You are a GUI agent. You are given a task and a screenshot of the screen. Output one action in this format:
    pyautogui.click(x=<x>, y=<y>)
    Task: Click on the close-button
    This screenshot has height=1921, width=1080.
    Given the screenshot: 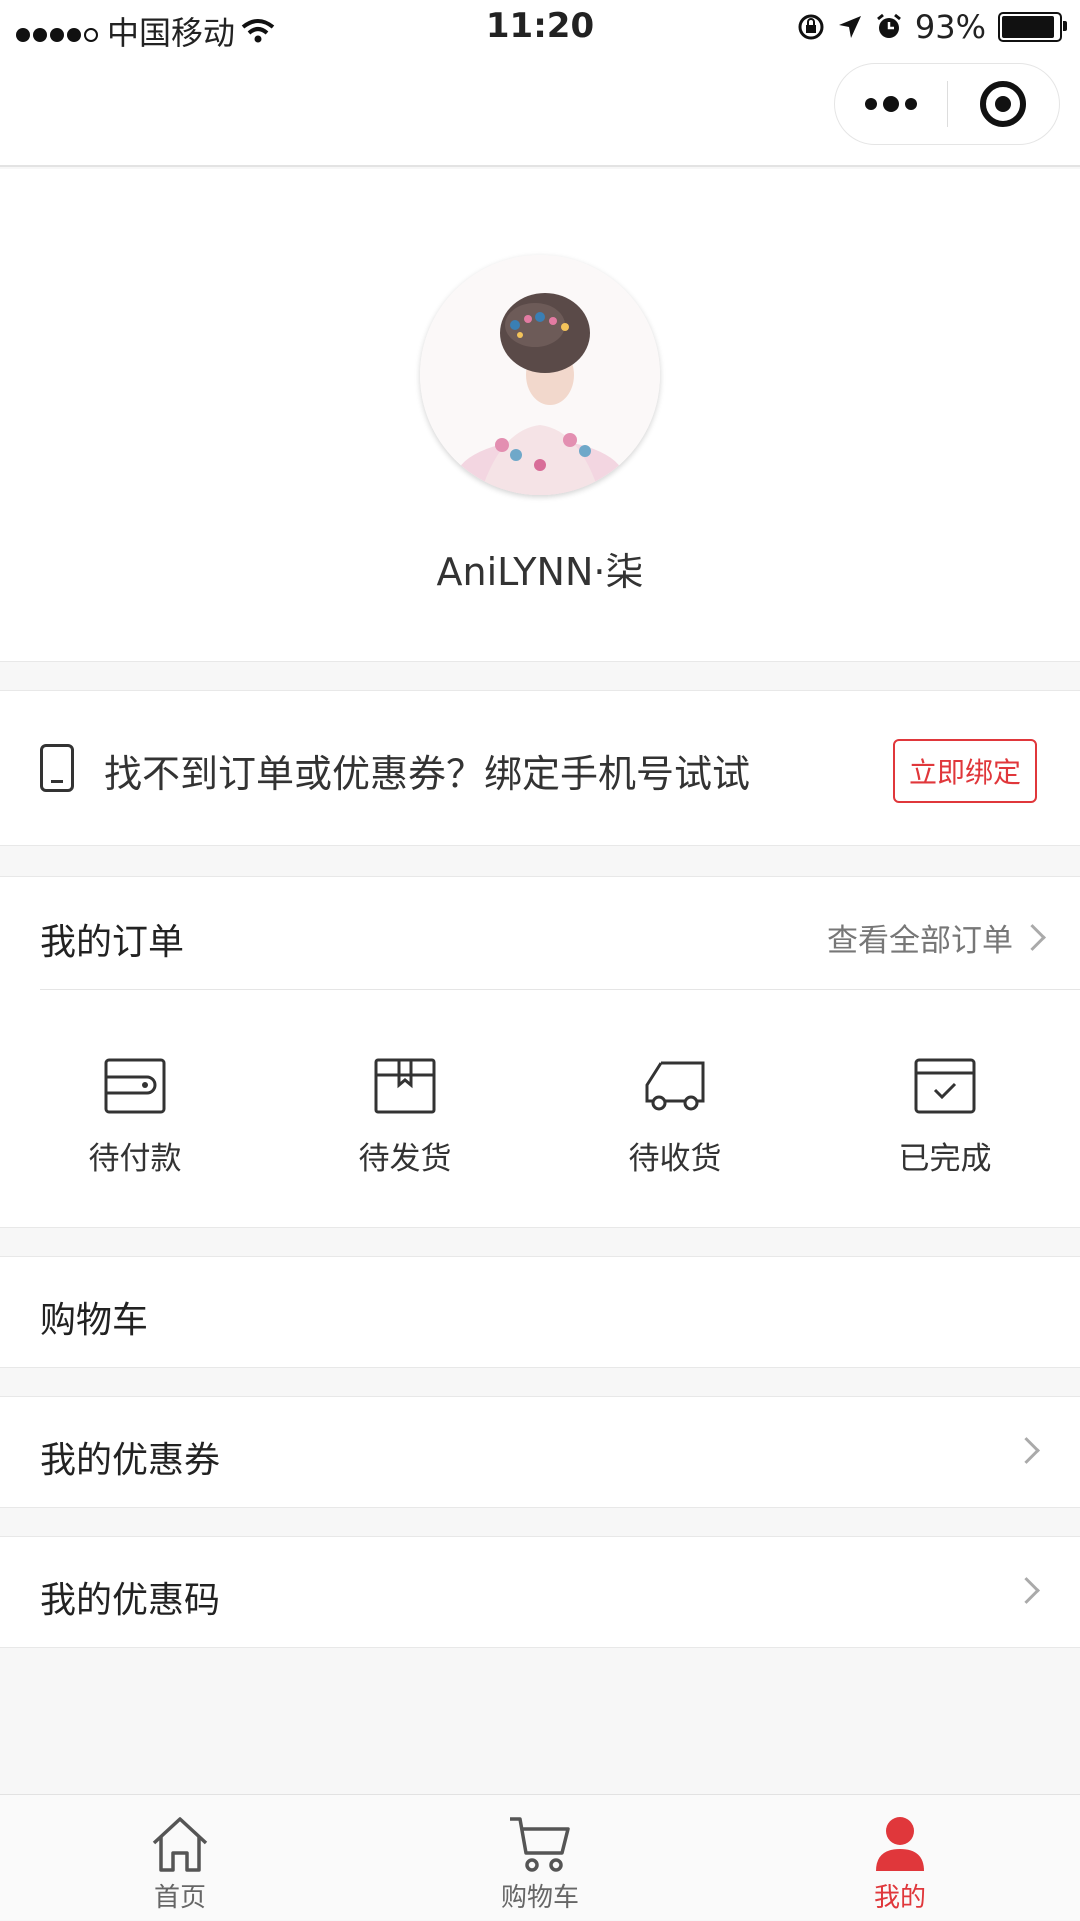 What is the action you would take?
    pyautogui.click(x=1004, y=104)
    